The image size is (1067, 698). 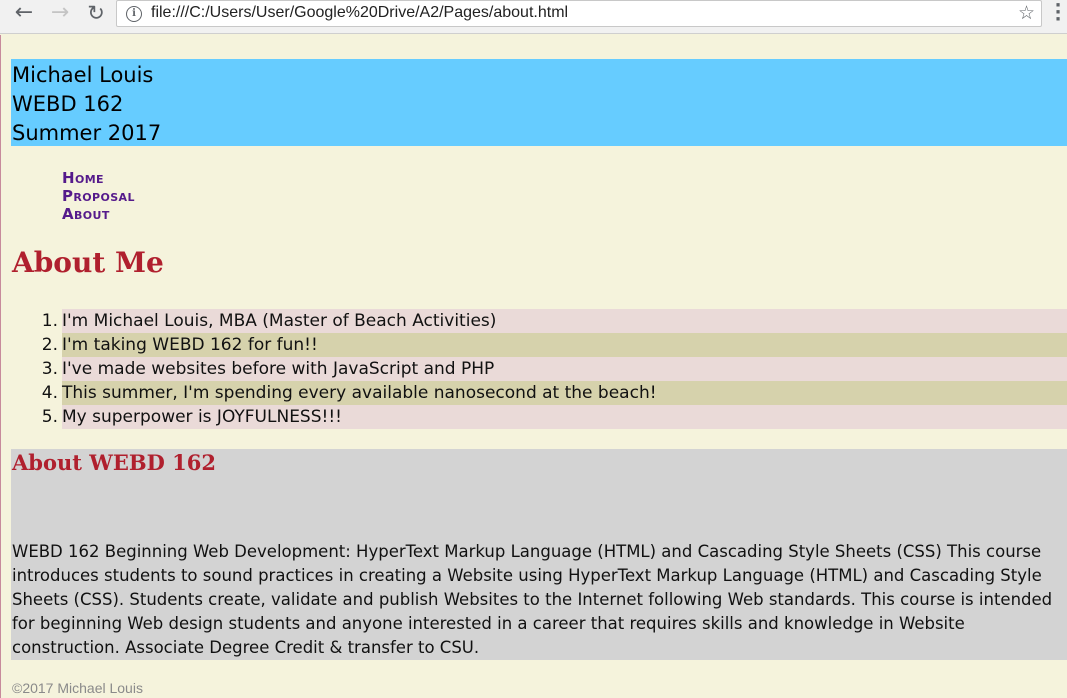 What do you see at coordinates (49, 369) in the screenshot?
I see `list-item-number: 3.` at bounding box center [49, 369].